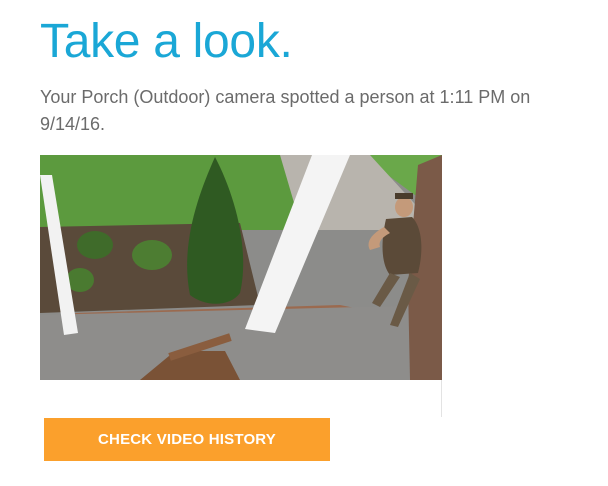 The width and height of the screenshot is (608, 486). What do you see at coordinates (187, 439) in the screenshot?
I see `check-video-history-button: CHECK VIDEO HISTORY` at bounding box center [187, 439].